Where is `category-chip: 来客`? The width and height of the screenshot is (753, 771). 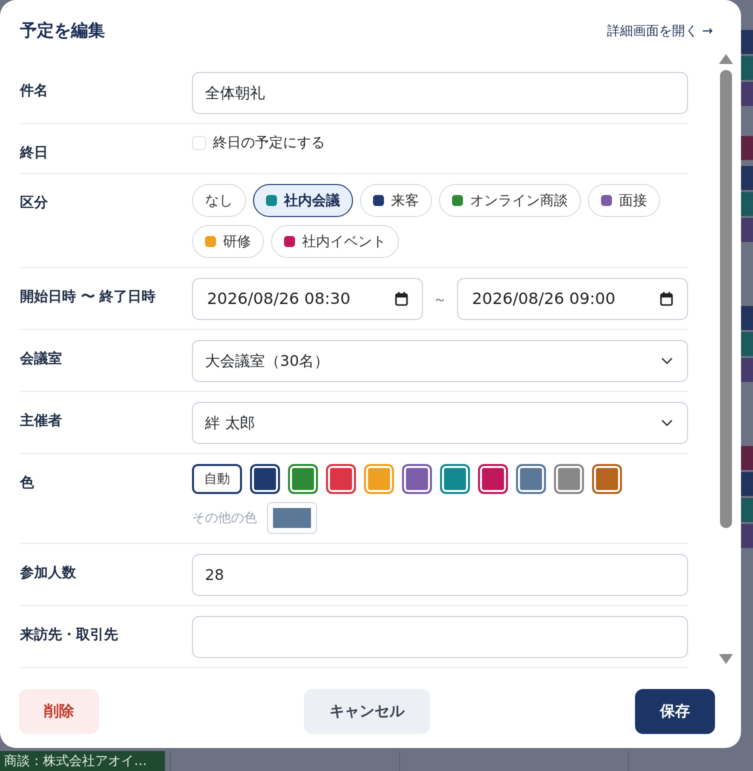
category-chip: 来客 is located at coordinates (396, 200).